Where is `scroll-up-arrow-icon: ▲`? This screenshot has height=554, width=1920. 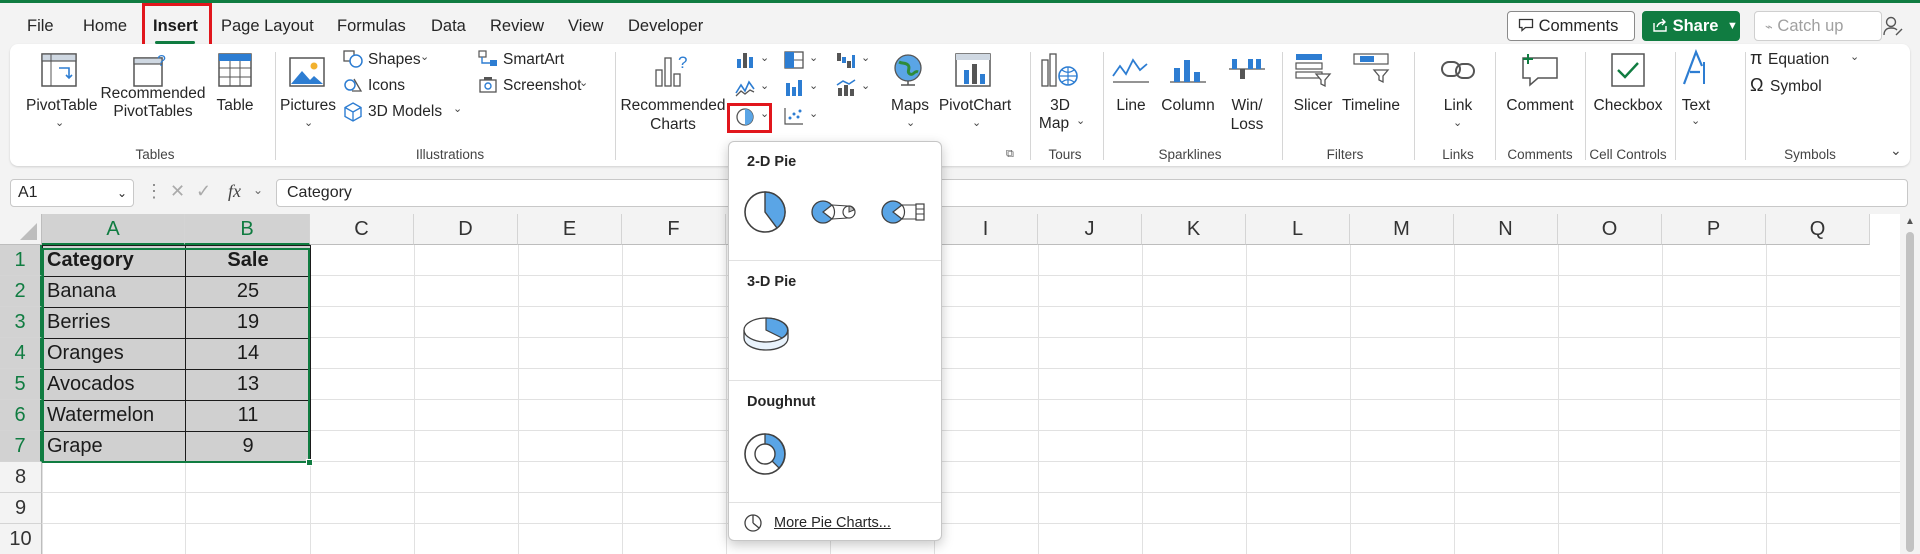
scroll-up-arrow-icon: ▲ is located at coordinates (1910, 221).